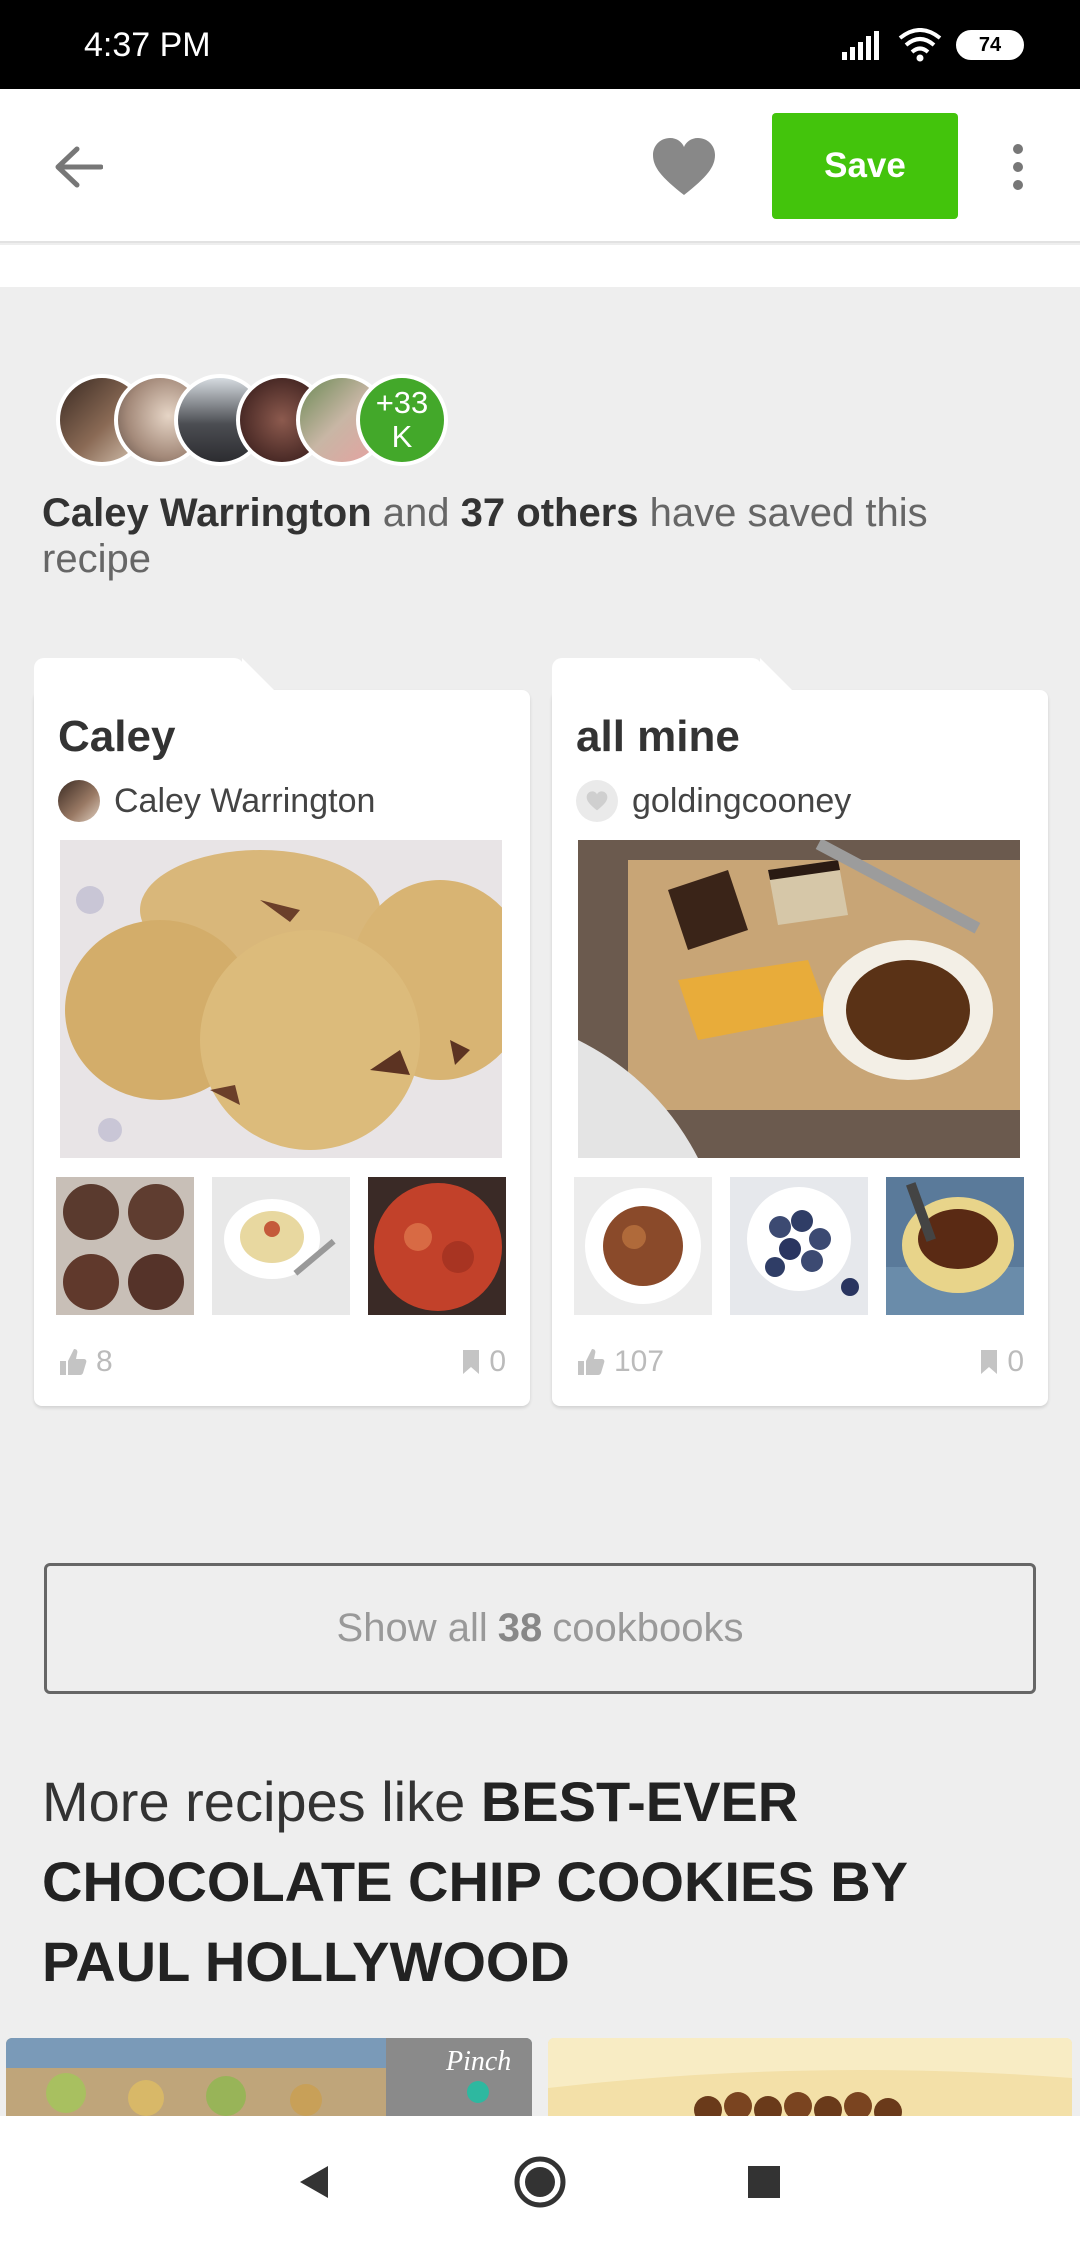 Image resolution: width=1080 pixels, height=2246 pixels. What do you see at coordinates (550, 513) in the screenshot?
I see `saver-others: 37 others` at bounding box center [550, 513].